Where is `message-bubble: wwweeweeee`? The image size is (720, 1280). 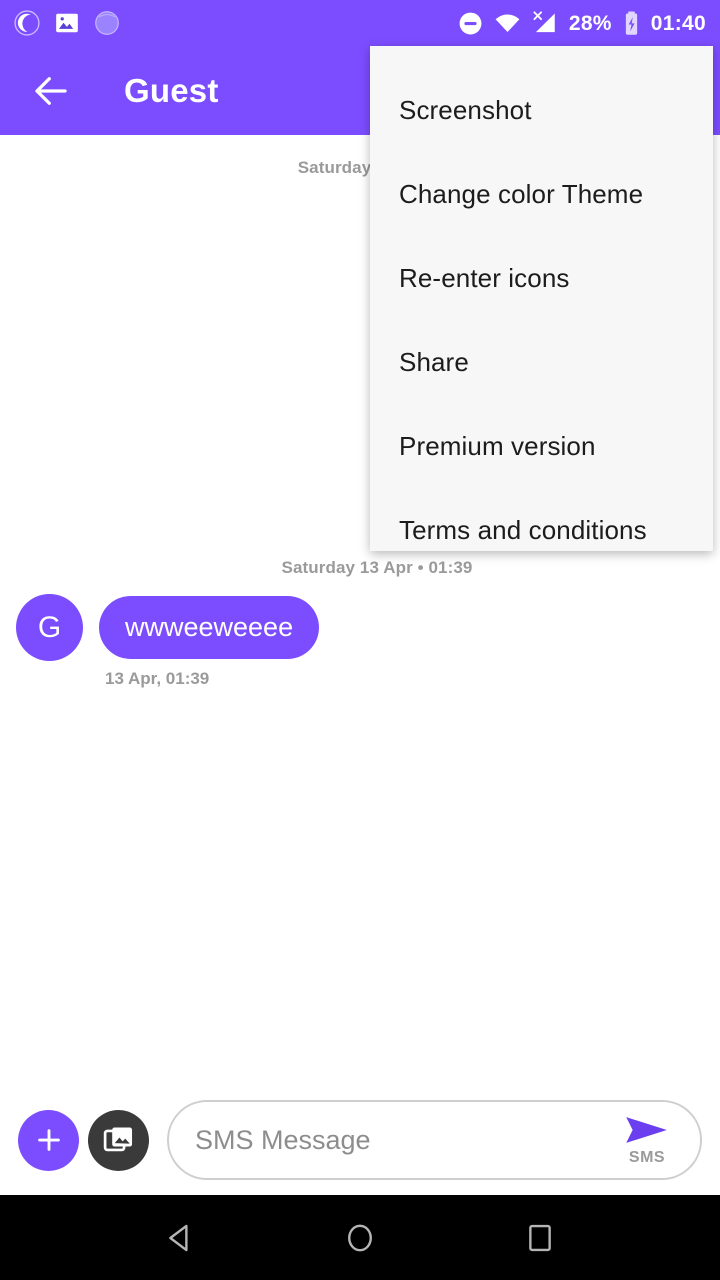
message-bubble: wwweeweeee is located at coordinates (209, 627).